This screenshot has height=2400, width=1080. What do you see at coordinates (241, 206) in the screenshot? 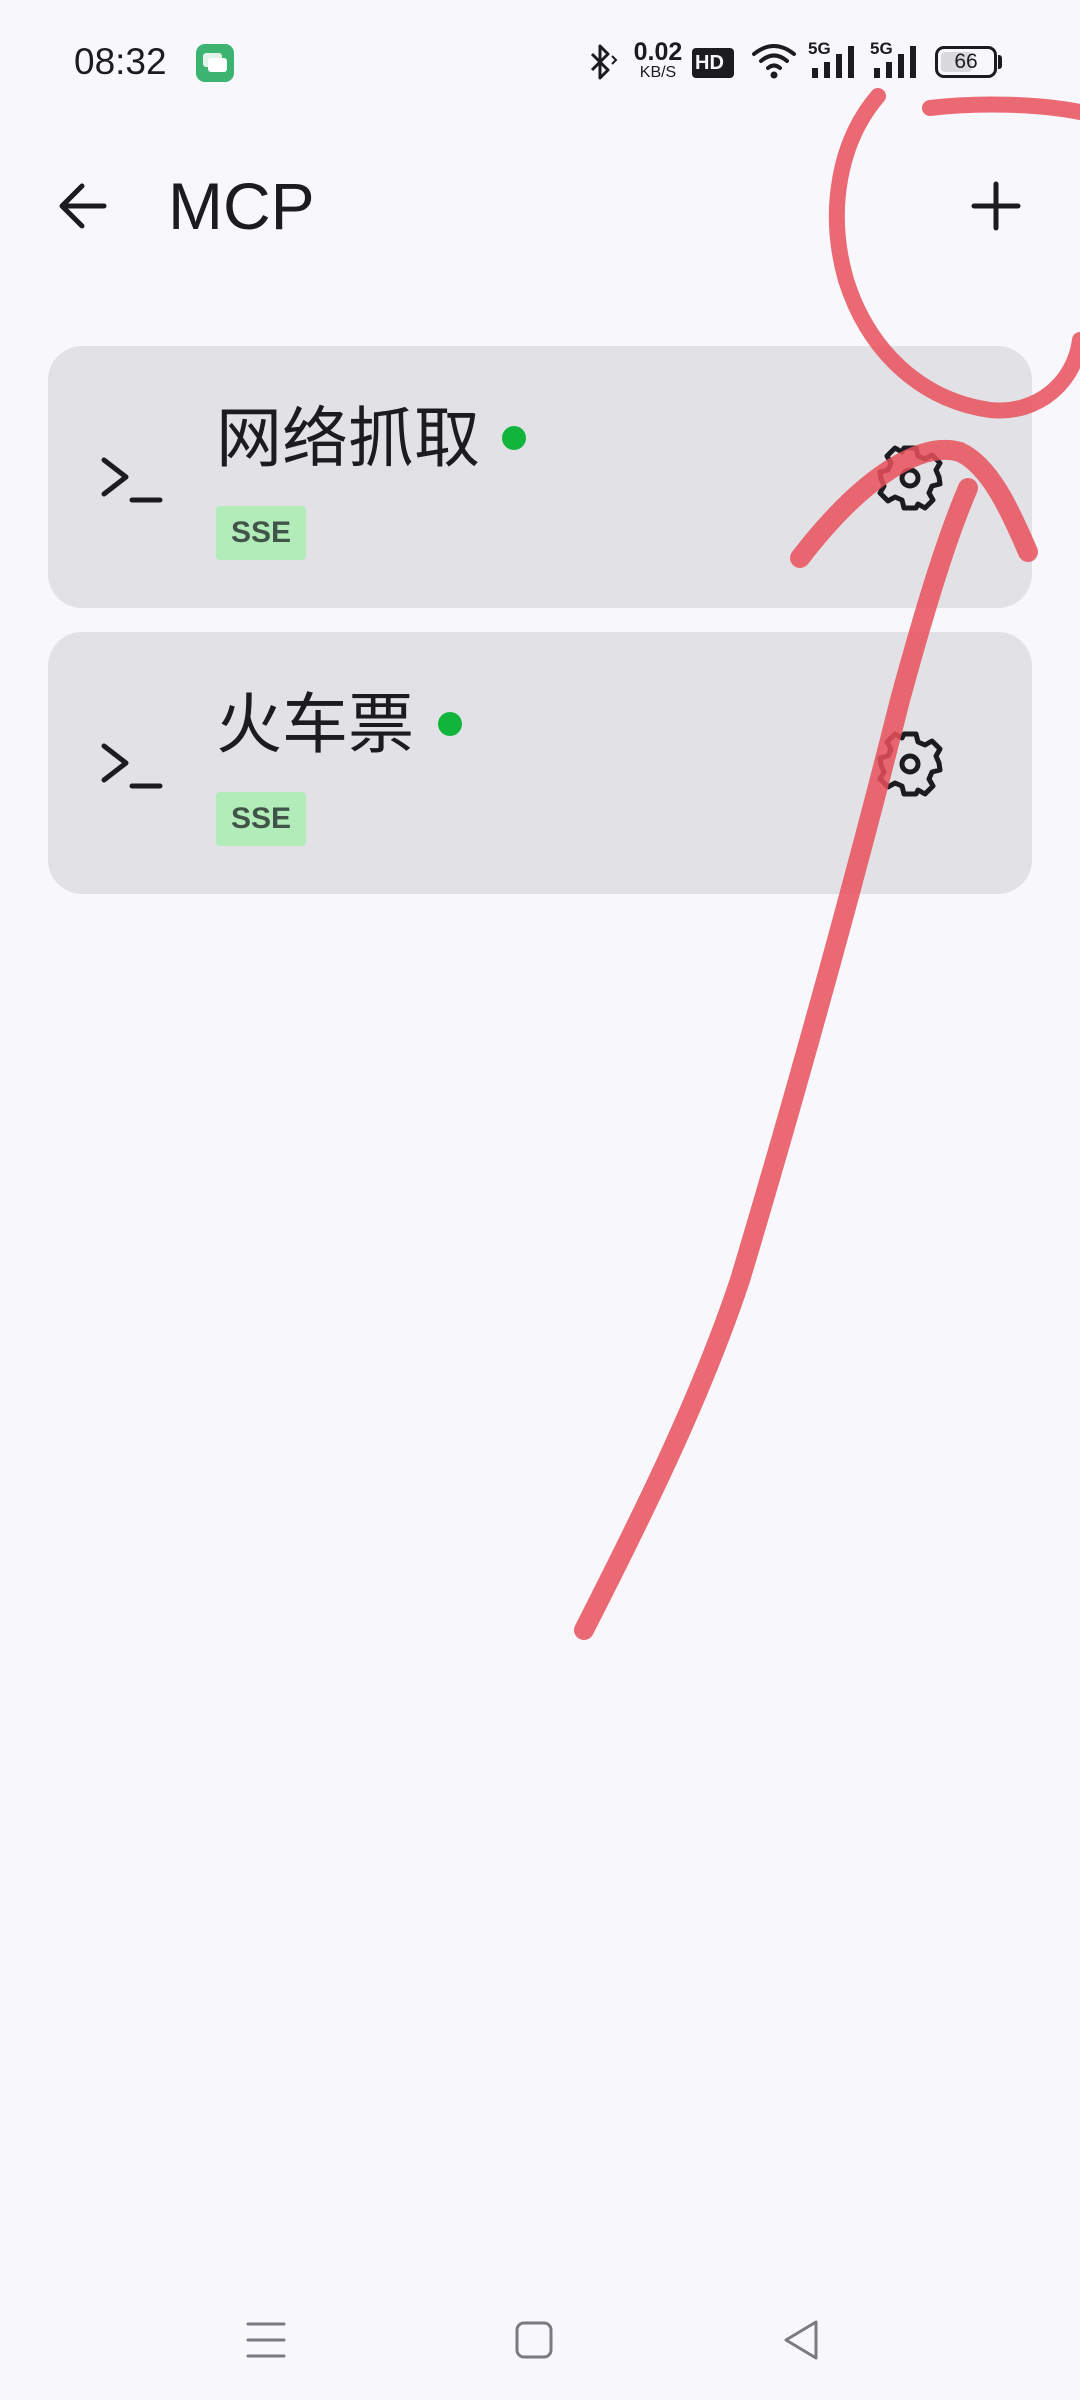
I see `page-title: MCP` at bounding box center [241, 206].